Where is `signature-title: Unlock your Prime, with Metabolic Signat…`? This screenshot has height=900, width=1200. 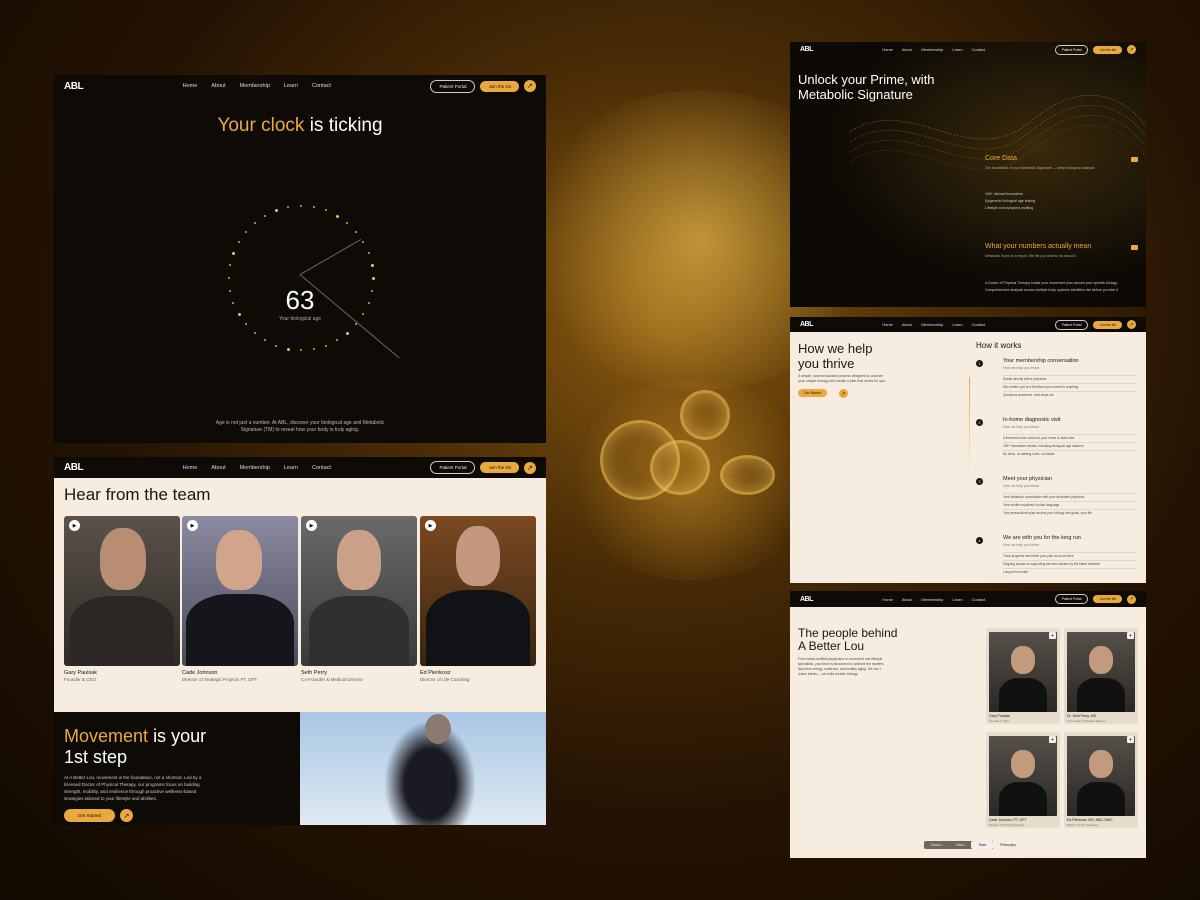 signature-title: Unlock your Prime, with Metabolic Signat… is located at coordinates (866, 87).